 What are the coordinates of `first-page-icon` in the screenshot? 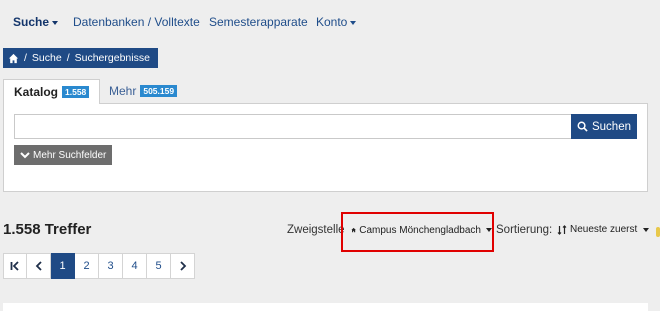 It's located at (14, 266).